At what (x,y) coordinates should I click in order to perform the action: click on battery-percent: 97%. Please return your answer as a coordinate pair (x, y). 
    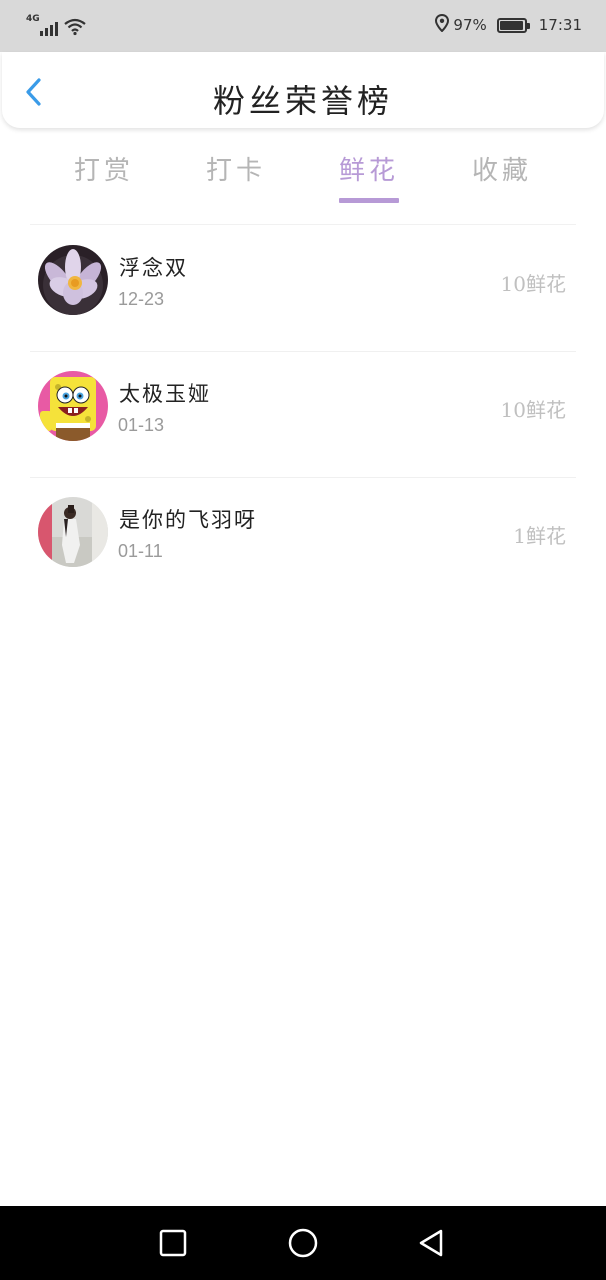
    Looking at the image, I should click on (470, 25).